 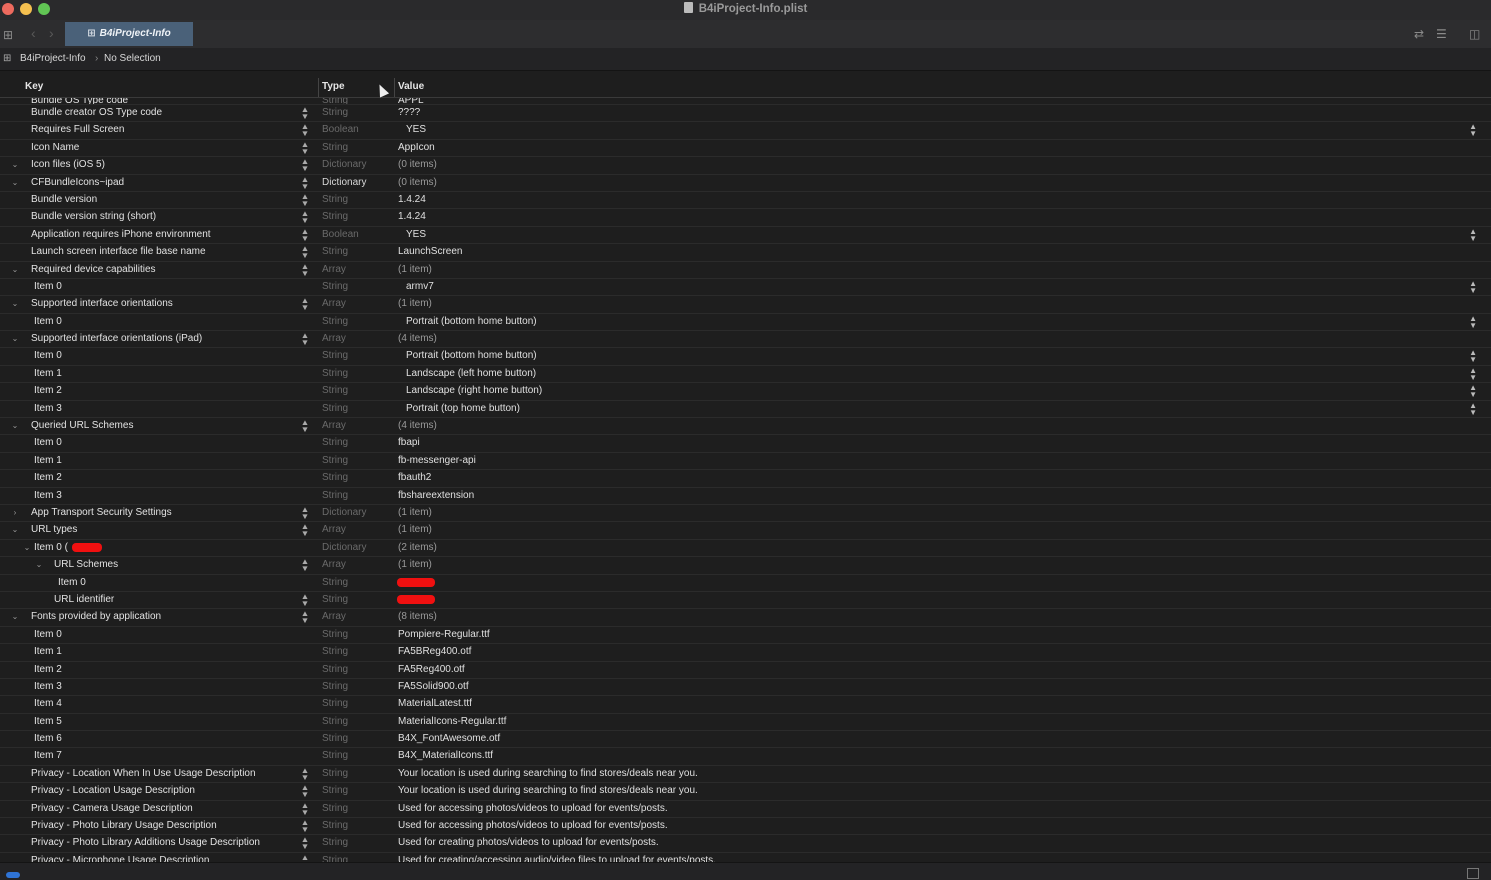 What do you see at coordinates (417, 183) in the screenshot?
I see `row-value: (0 items)` at bounding box center [417, 183].